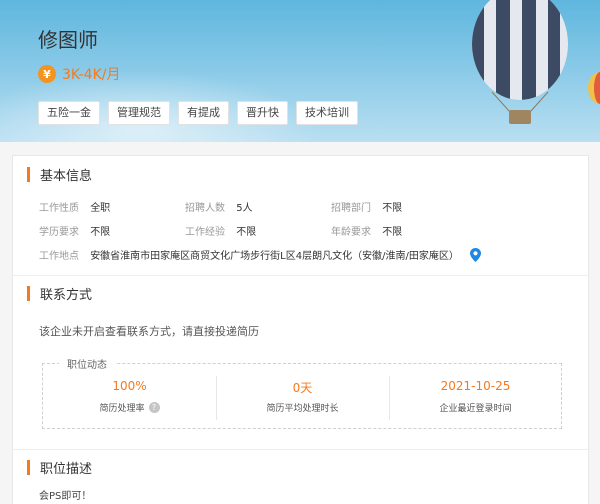  What do you see at coordinates (59, 256) in the screenshot?
I see `info-key: 工作地点` at bounding box center [59, 256].